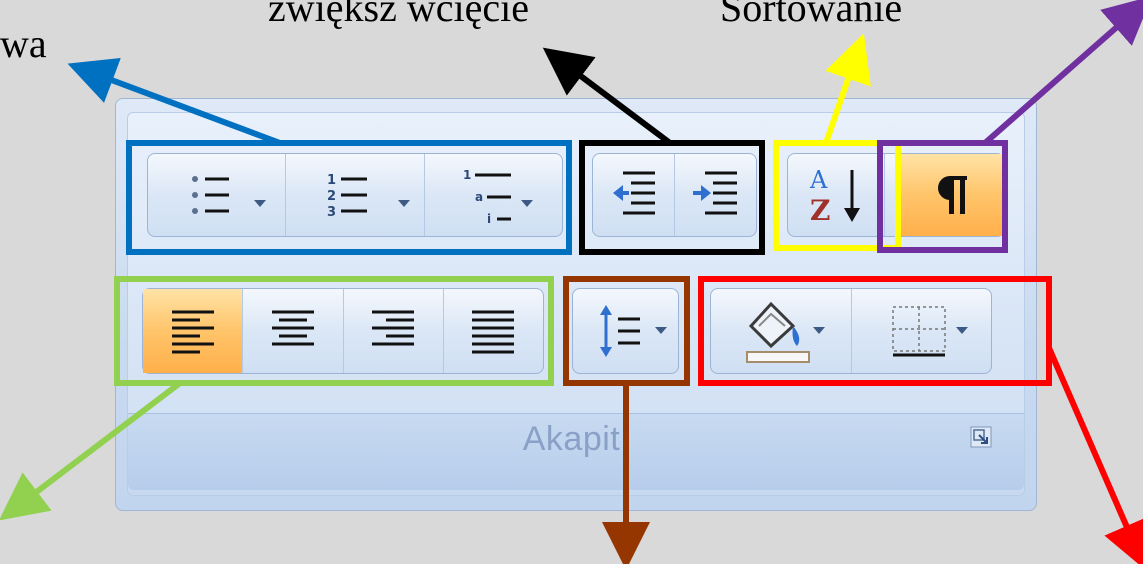  Describe the element at coordinates (661, 330) in the screenshot. I see `line-spacing-dropdown-icon` at that location.